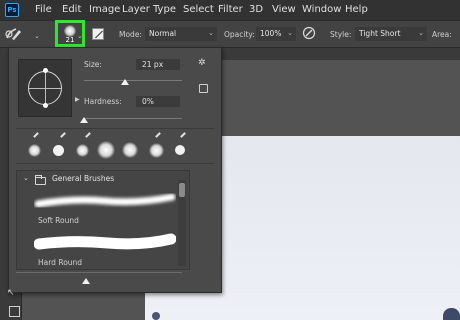  I want to click on menu-file: File, so click(43, 9).